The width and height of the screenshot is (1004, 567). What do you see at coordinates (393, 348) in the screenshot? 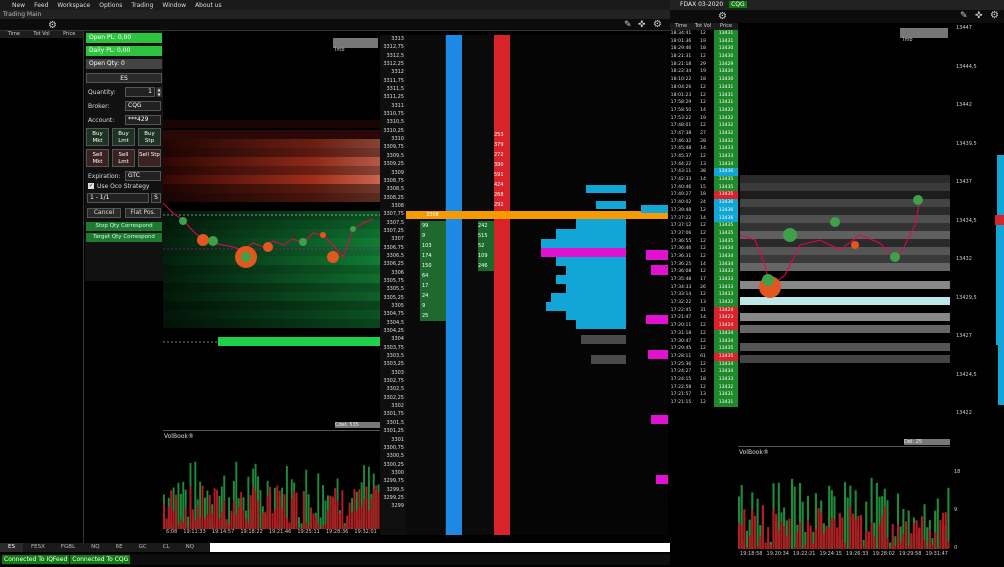
I see `price-level: 3303,75` at bounding box center [393, 348].